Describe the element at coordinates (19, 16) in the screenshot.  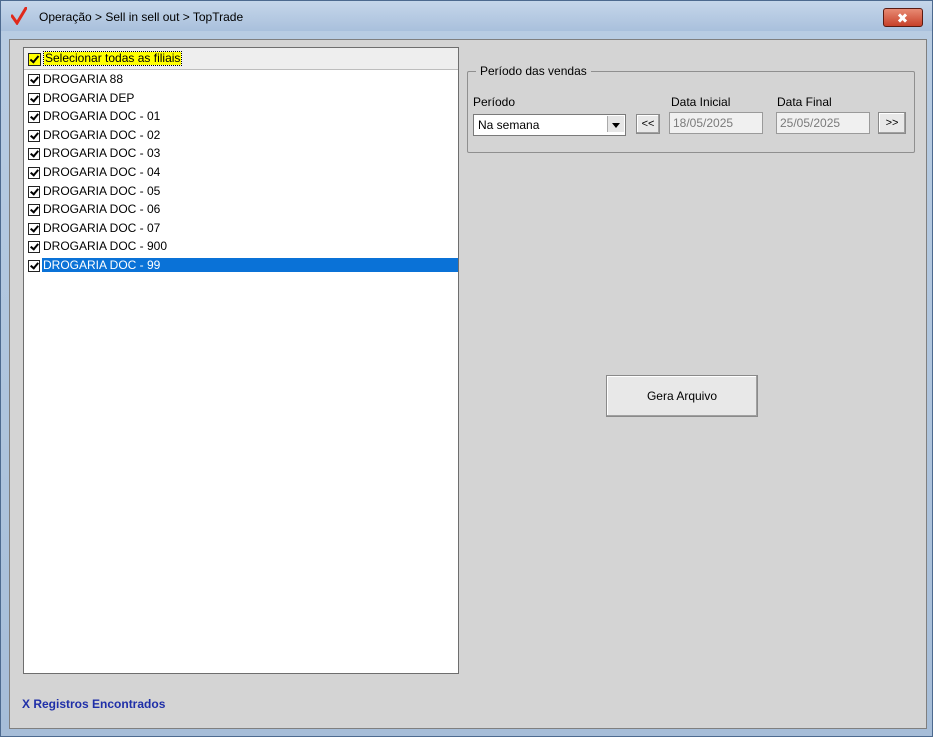
I see `checkmark-app-icon` at that location.